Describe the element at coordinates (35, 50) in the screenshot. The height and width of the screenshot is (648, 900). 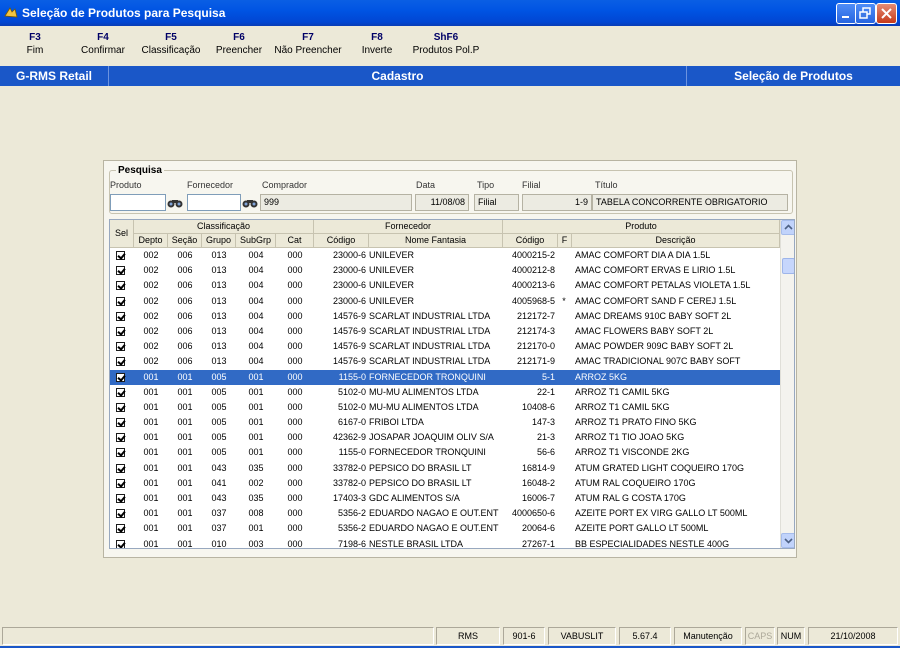
I see `fkey-label: Fim` at that location.